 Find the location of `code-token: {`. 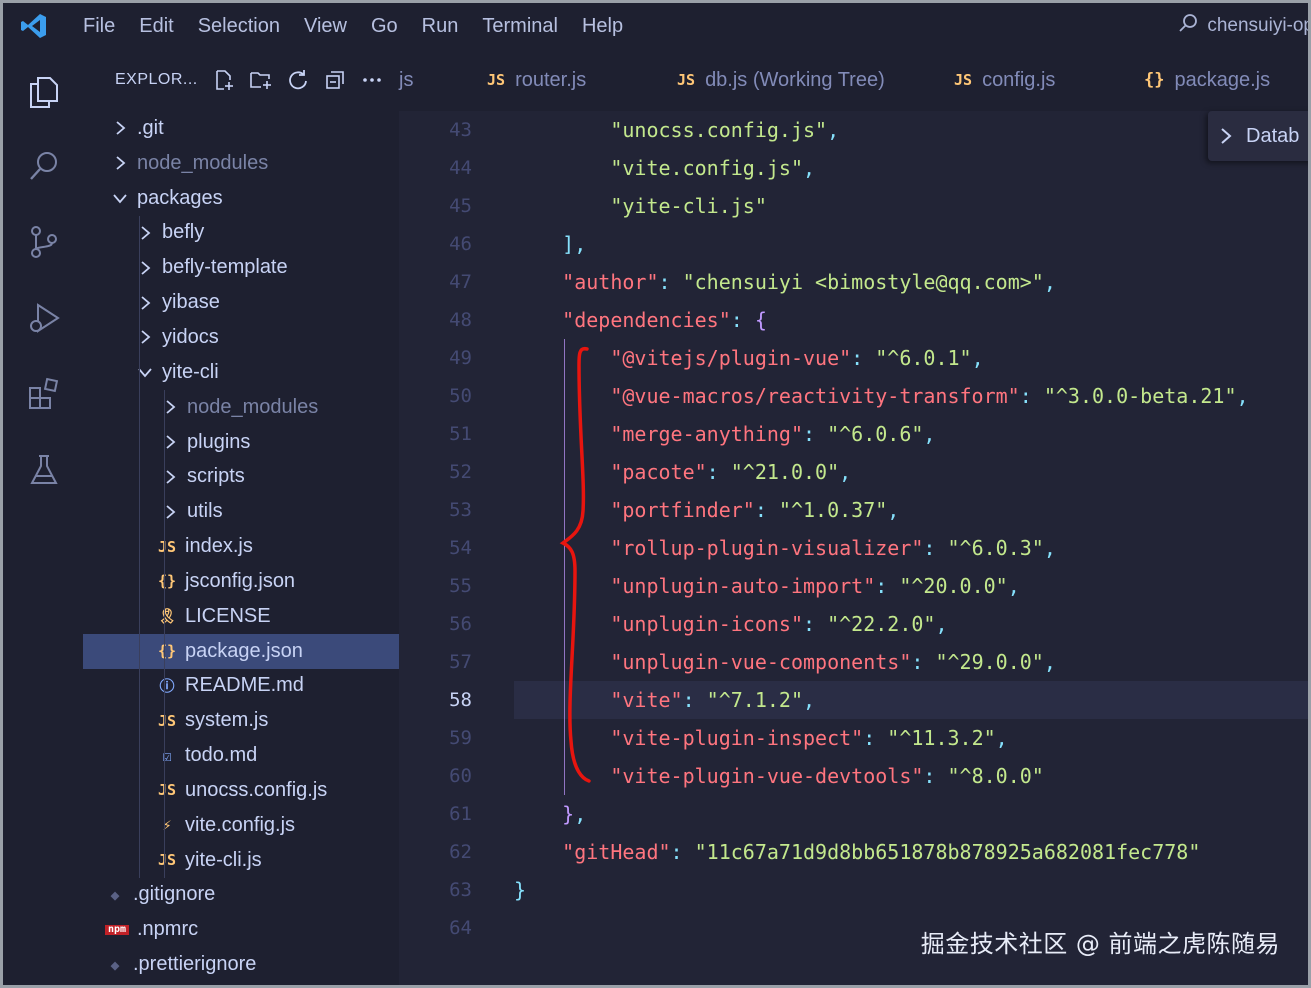

code-token: { is located at coordinates (760, 320).